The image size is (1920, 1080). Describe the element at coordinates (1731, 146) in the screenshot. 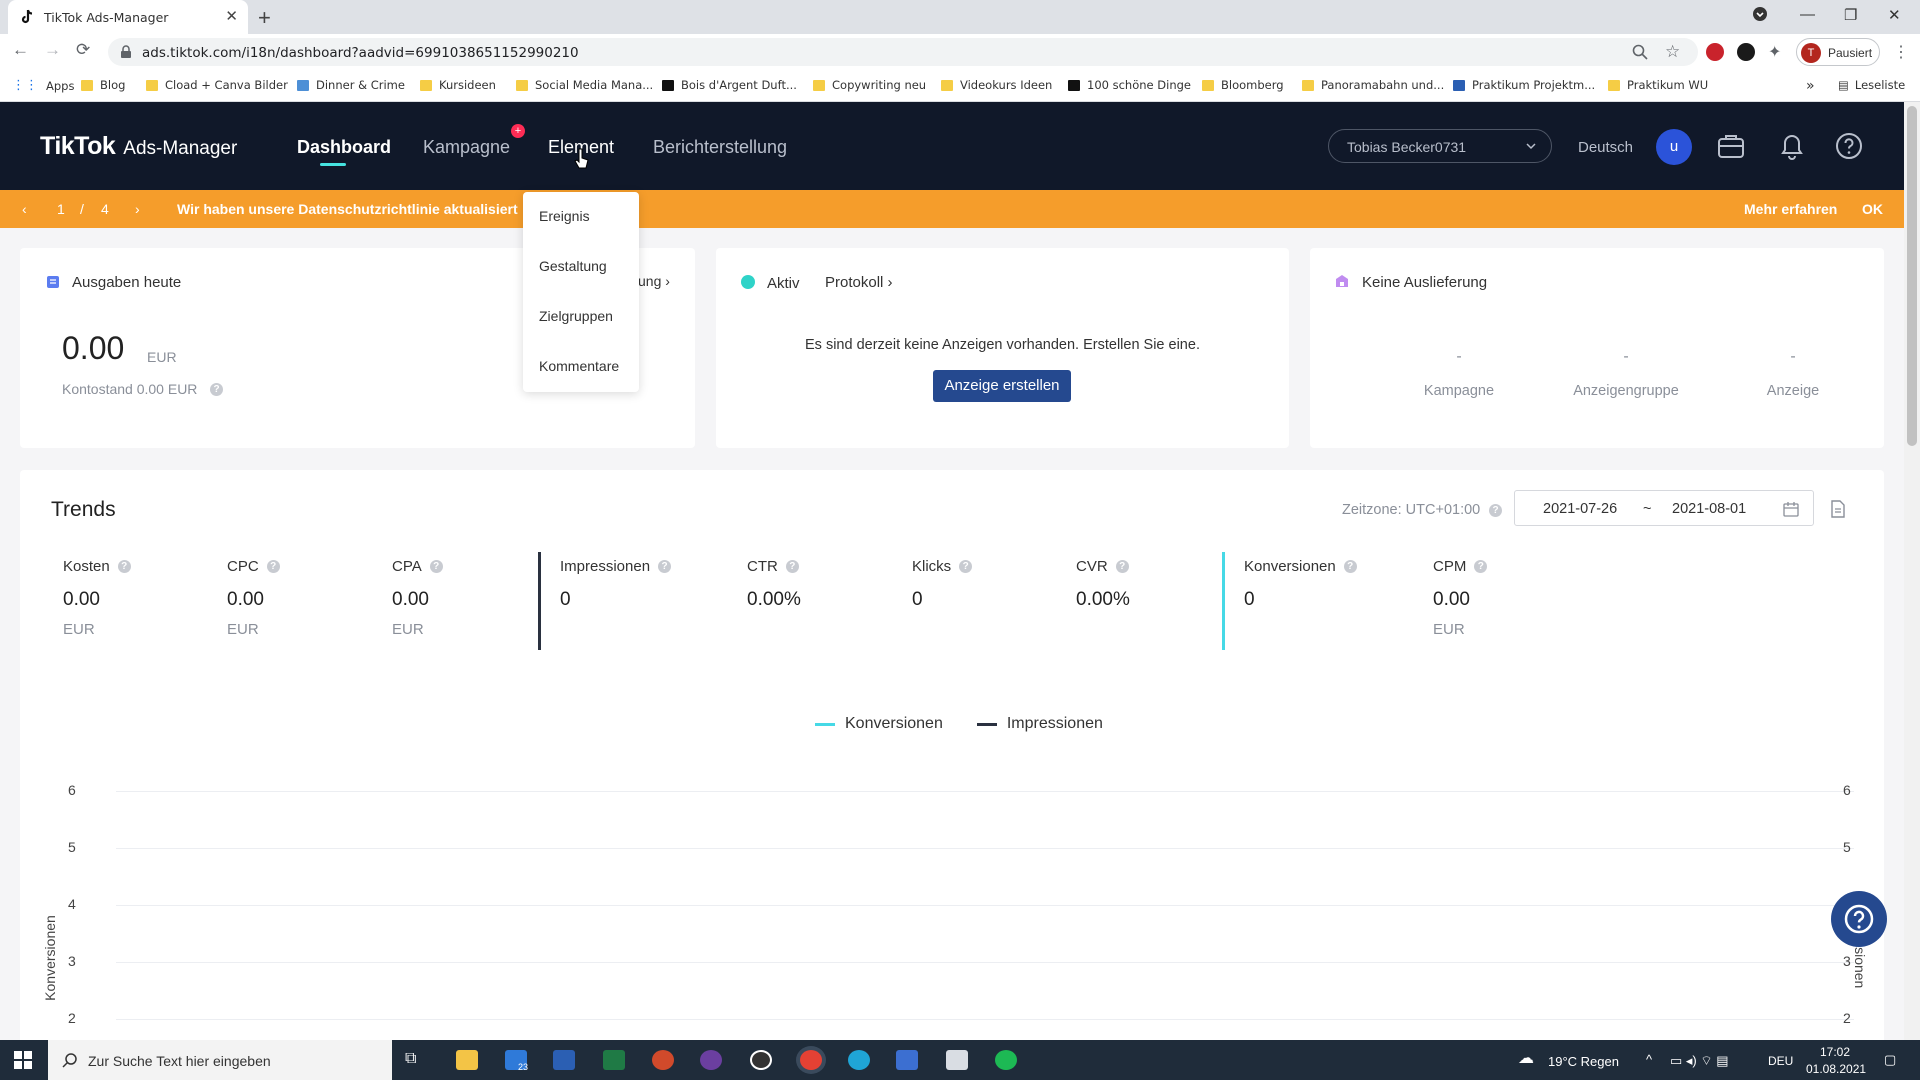

I see `toolbox-icon` at that location.